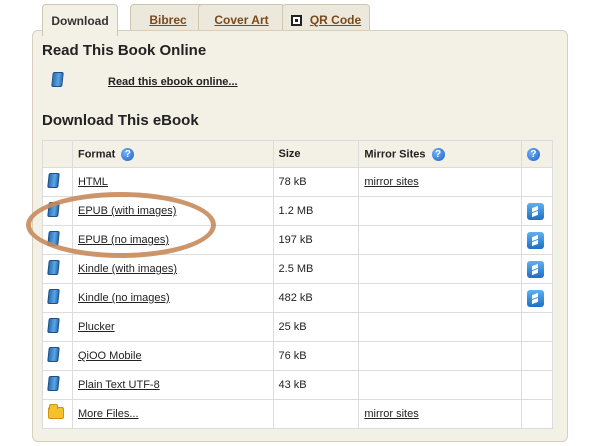 This screenshot has height=446, width=600. Describe the element at coordinates (172, 327) in the screenshot. I see `format-cell: Plucker` at that location.